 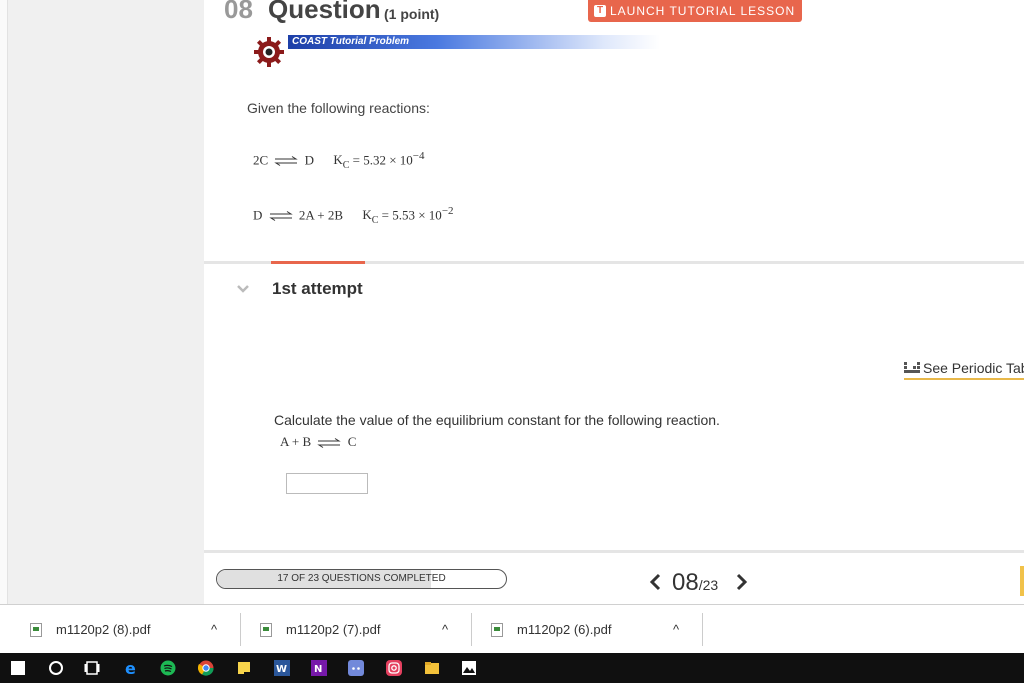 I want to click on download-item: m1120p2 (6).pdf, so click(x=551, y=629).